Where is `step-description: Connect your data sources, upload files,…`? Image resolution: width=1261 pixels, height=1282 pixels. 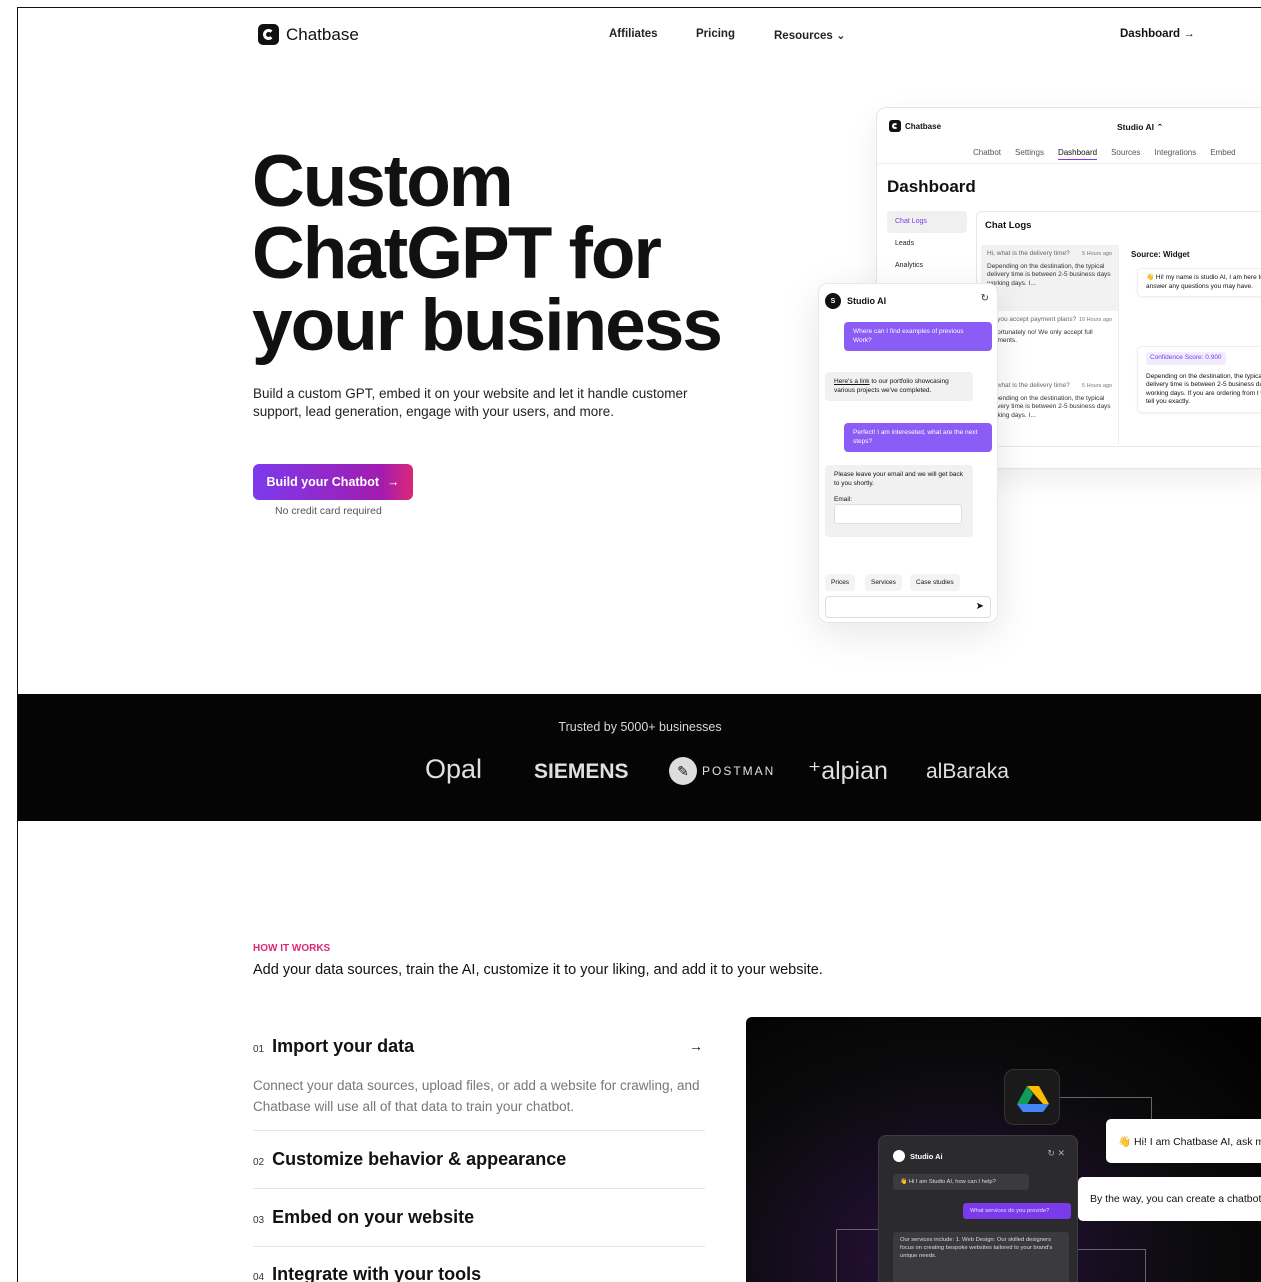 step-description: Connect your data sources, upload files,… is located at coordinates (476, 1096).